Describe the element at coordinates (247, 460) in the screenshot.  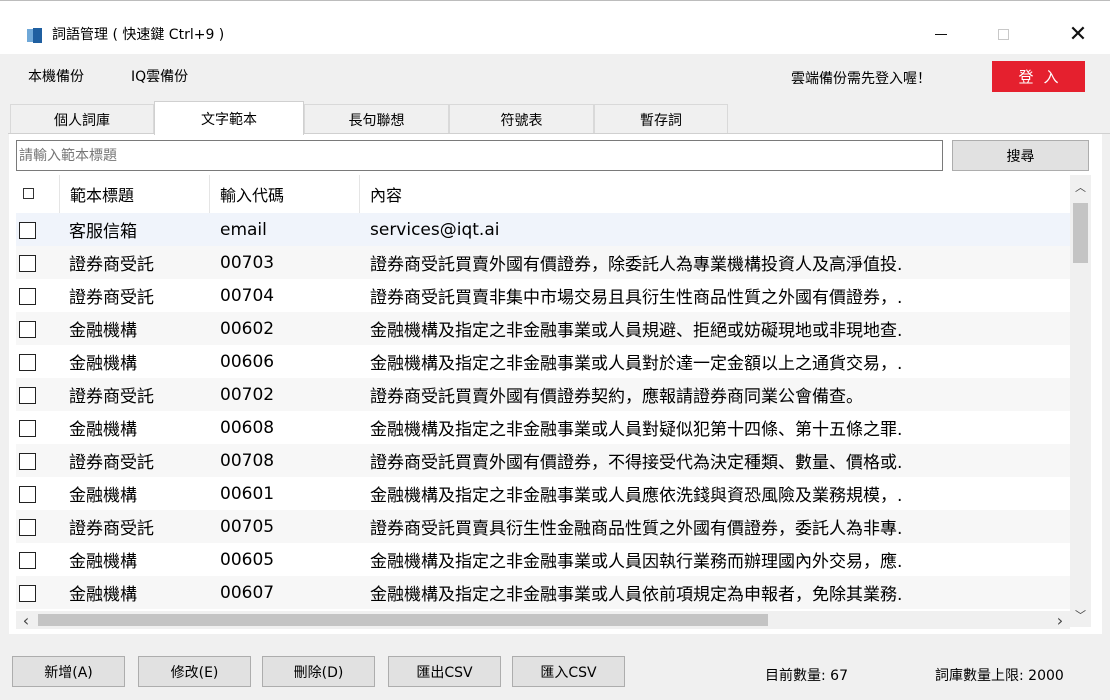
I see `row-code: 00708` at that location.